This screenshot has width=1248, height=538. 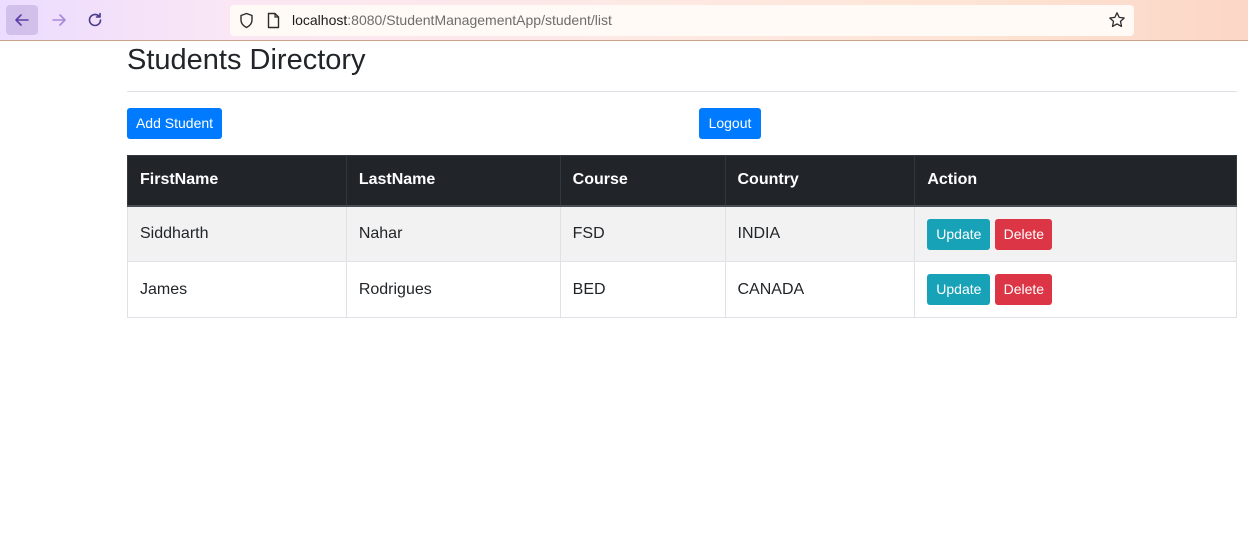 I want to click on forward-arrow-icon, so click(x=59, y=20).